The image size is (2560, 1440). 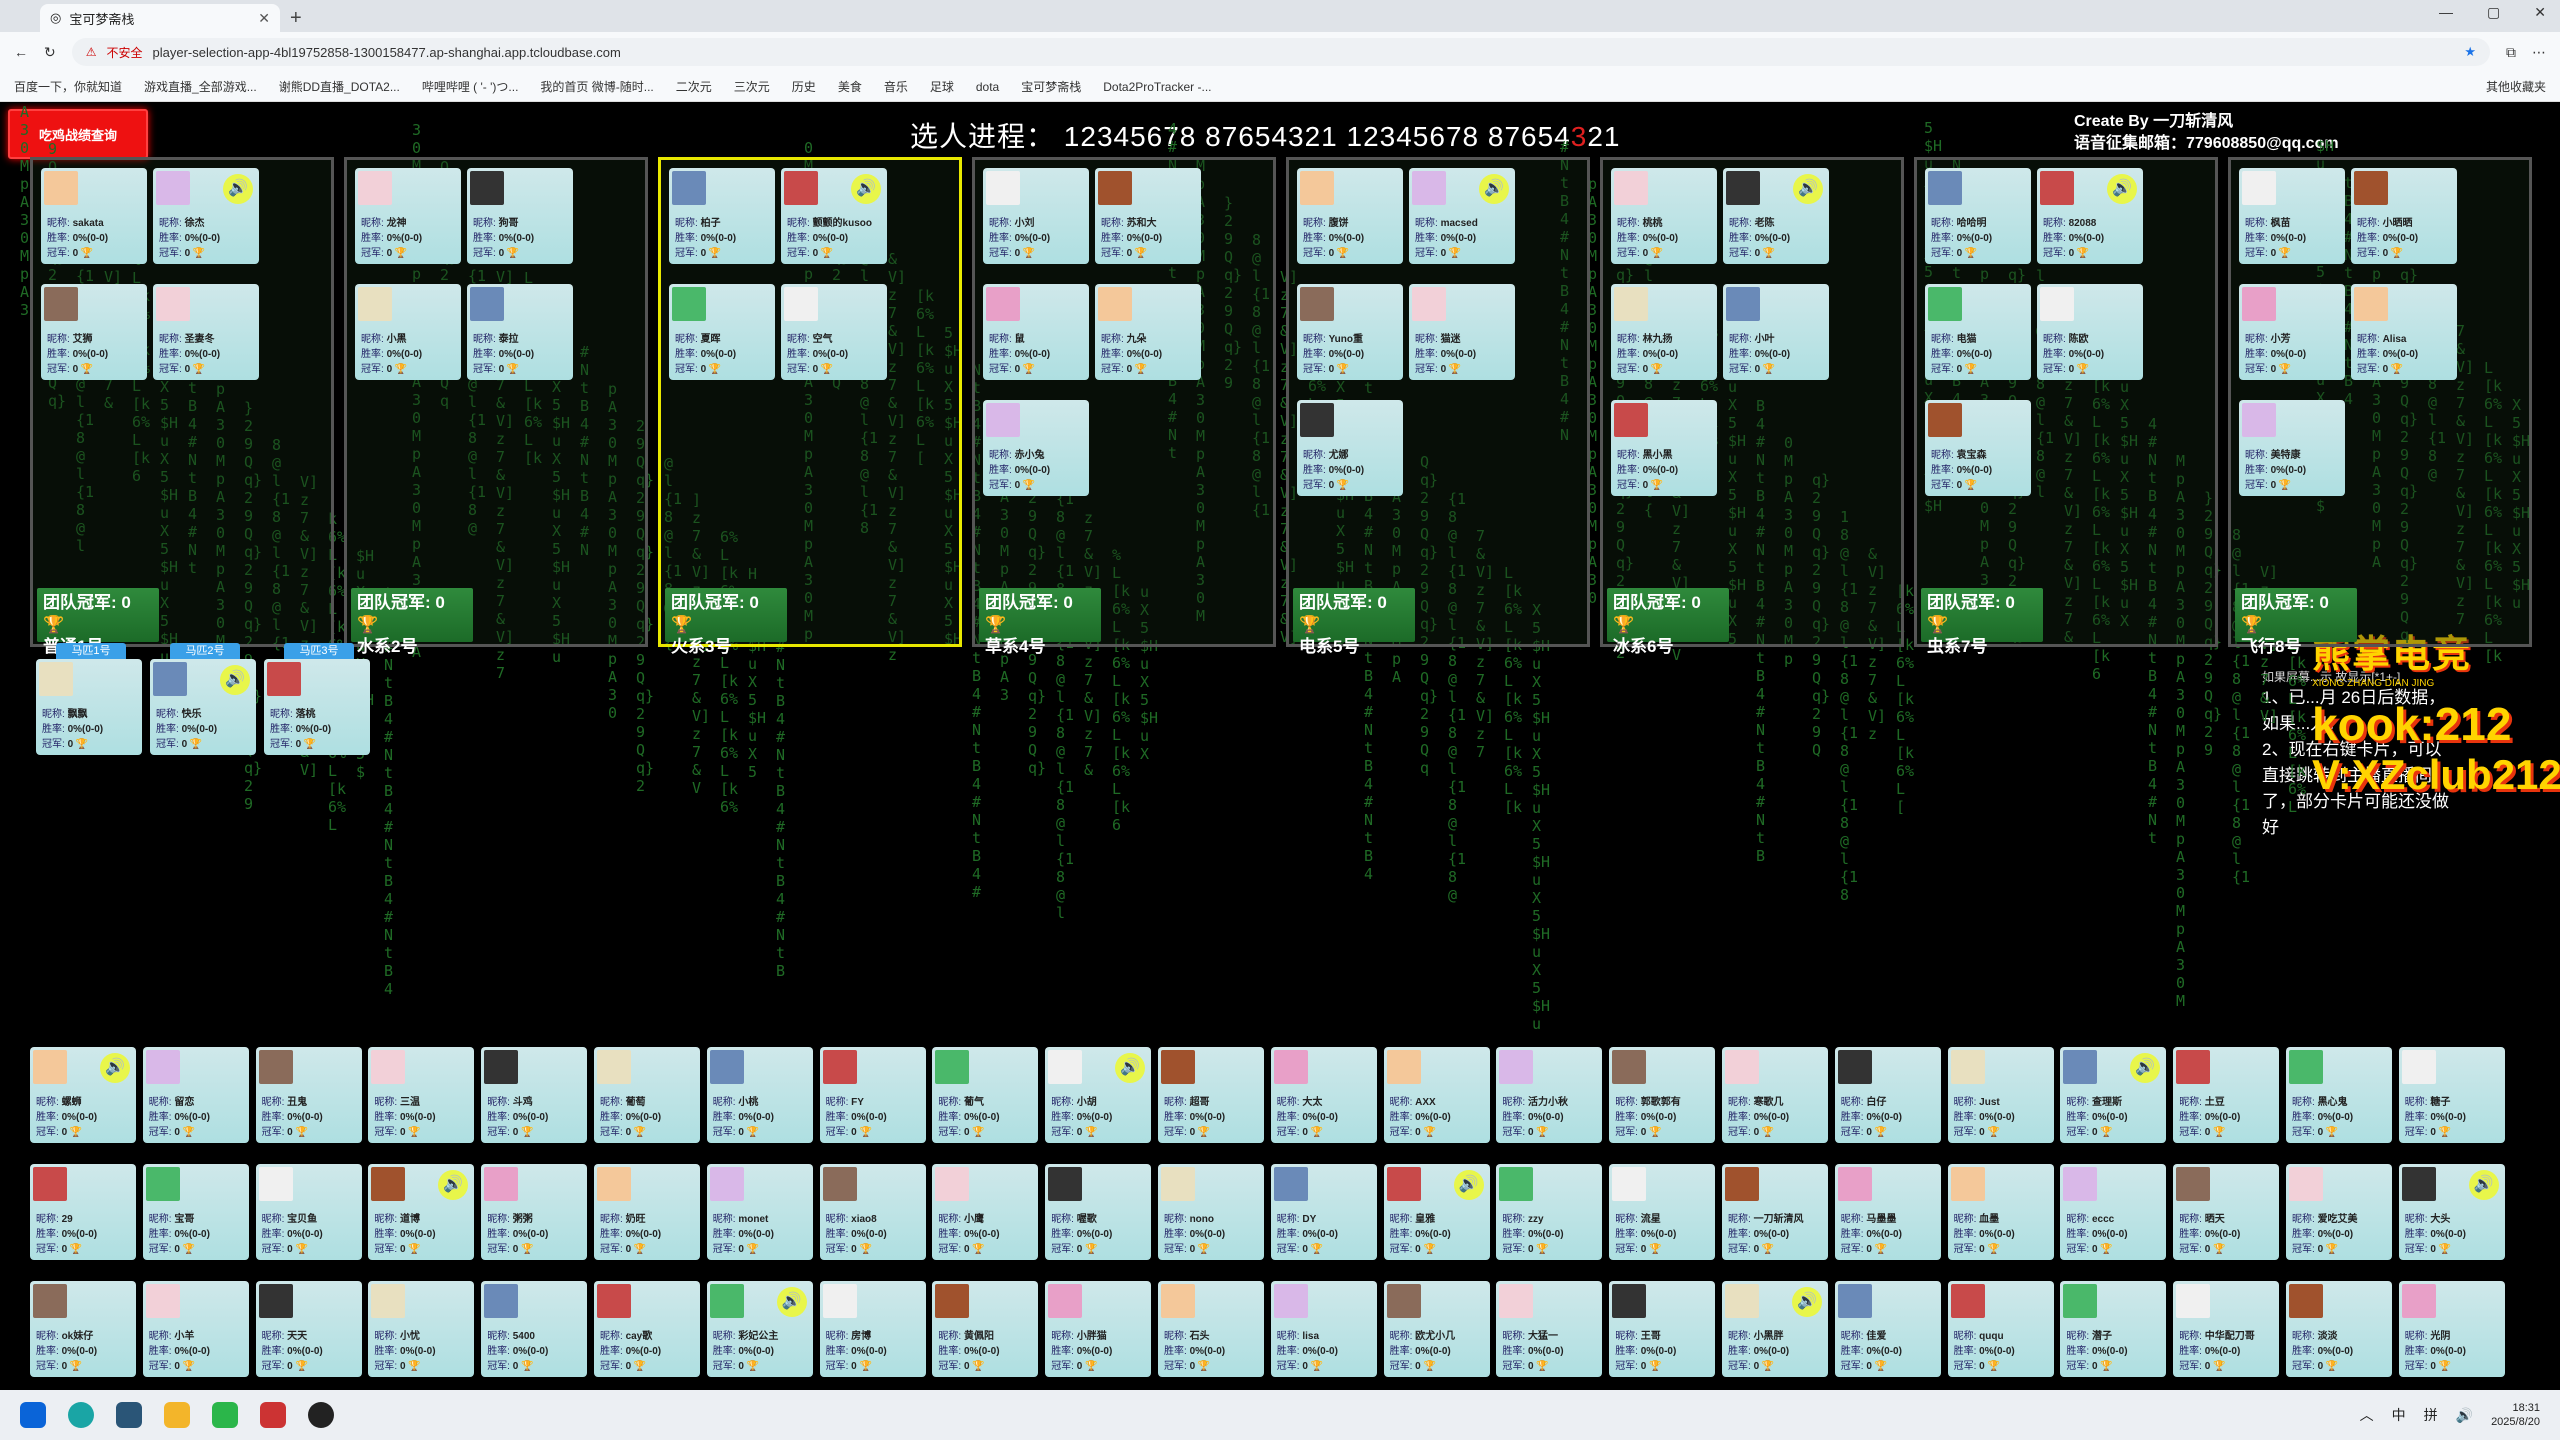 What do you see at coordinates (68, 86) in the screenshot?
I see `bookmark-item: 百度一下，你就知道` at bounding box center [68, 86].